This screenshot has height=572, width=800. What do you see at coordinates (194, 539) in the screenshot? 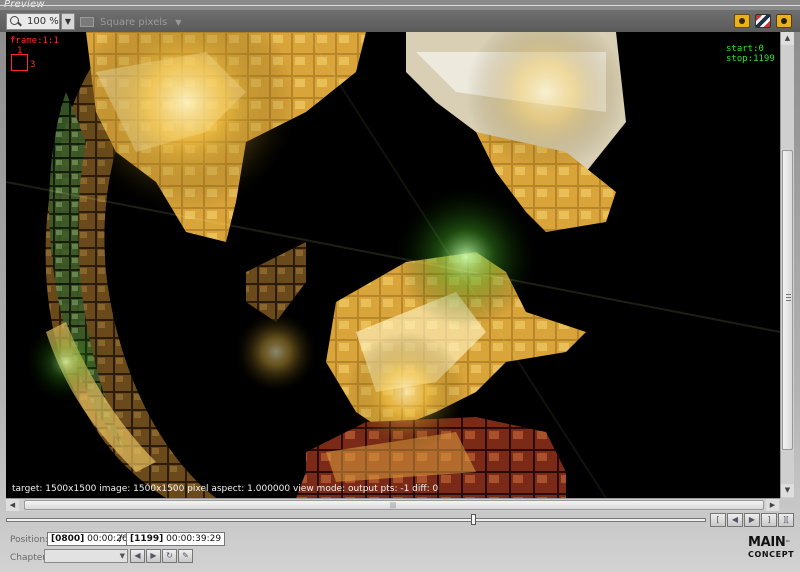
I see `total-time: 00:00:39:29` at bounding box center [194, 539].